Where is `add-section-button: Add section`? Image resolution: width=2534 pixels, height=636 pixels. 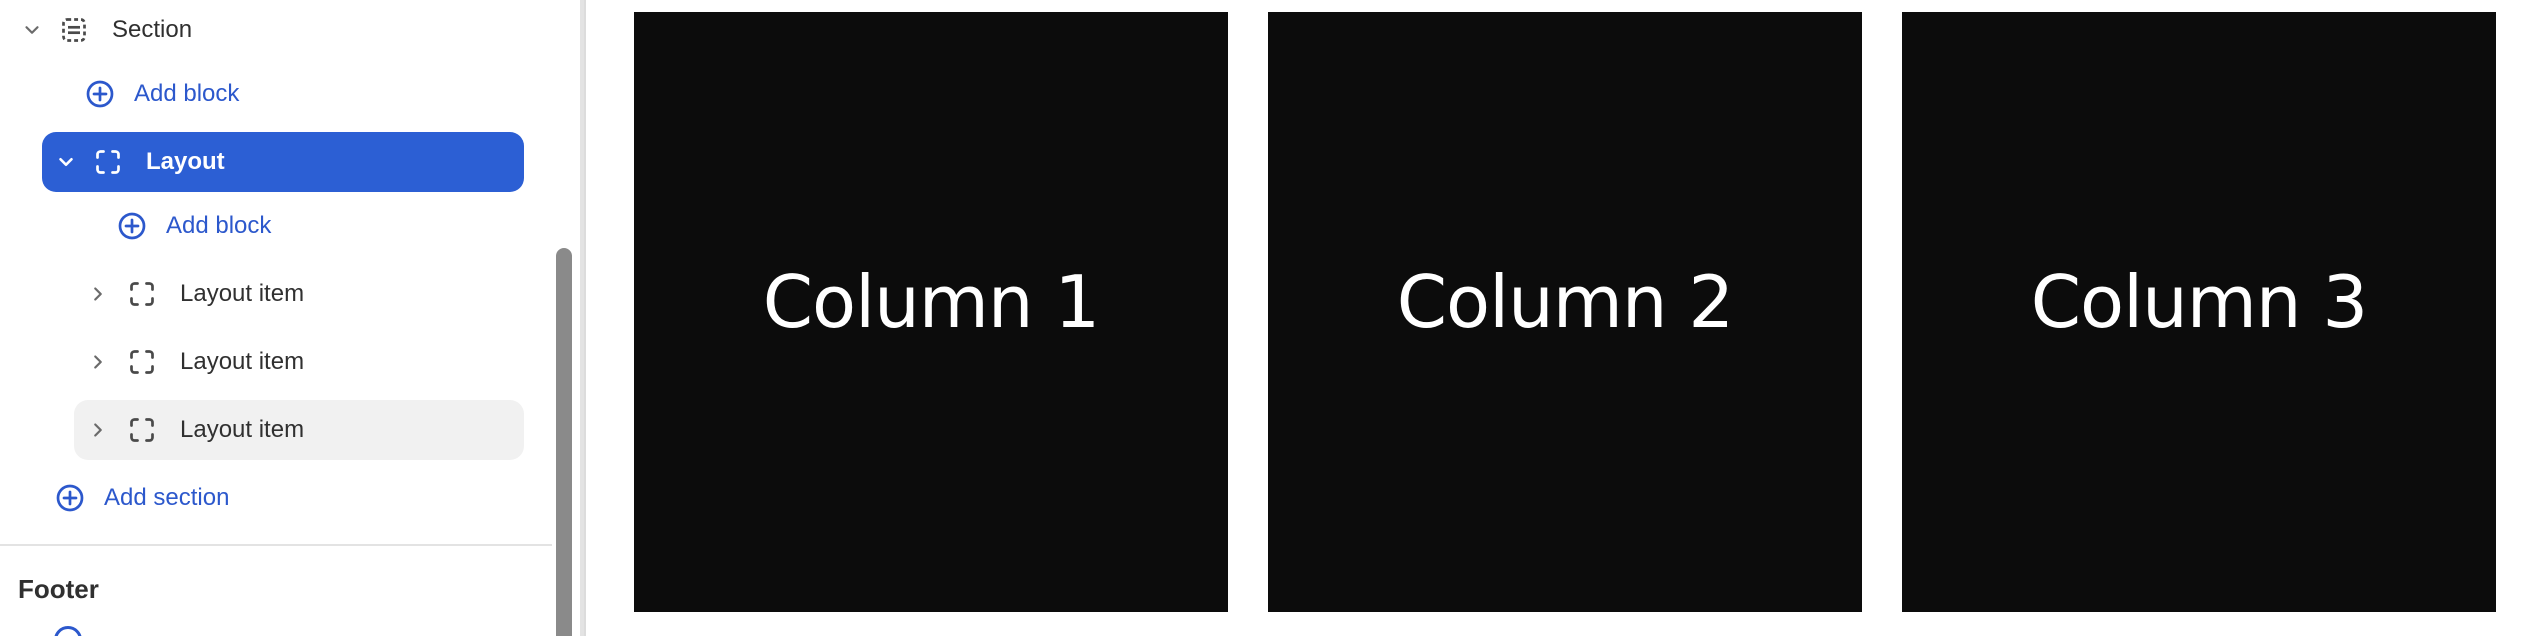
add-section-button: Add section is located at coordinates (141, 498).